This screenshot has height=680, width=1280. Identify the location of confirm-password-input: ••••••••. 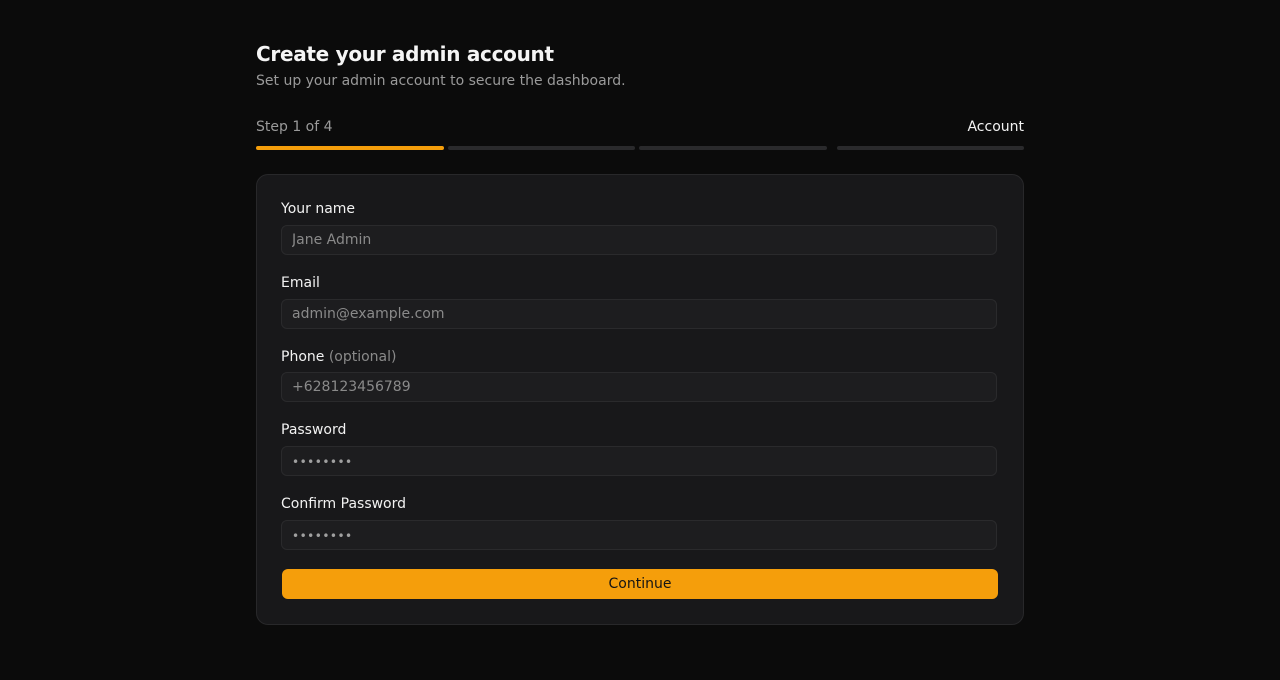
(639, 535).